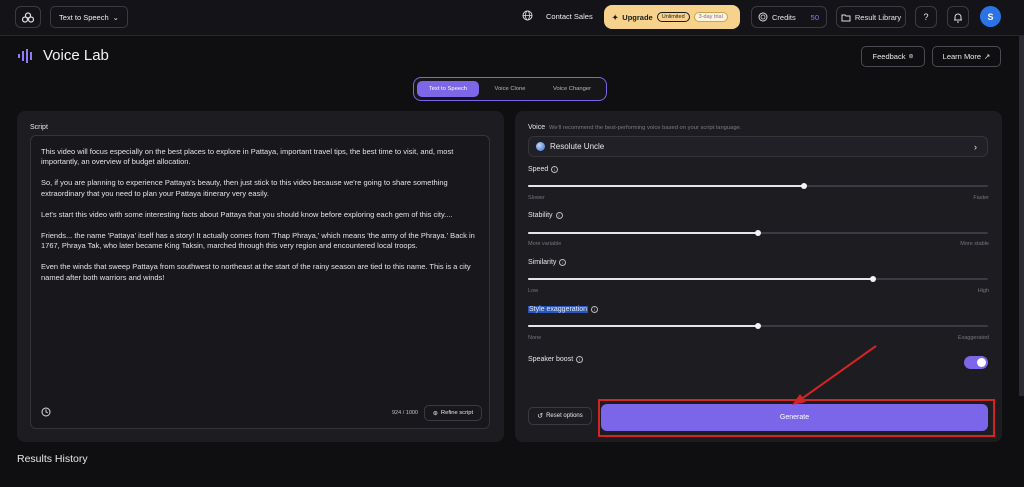  I want to click on results-history-heading: Results History, so click(52, 459).